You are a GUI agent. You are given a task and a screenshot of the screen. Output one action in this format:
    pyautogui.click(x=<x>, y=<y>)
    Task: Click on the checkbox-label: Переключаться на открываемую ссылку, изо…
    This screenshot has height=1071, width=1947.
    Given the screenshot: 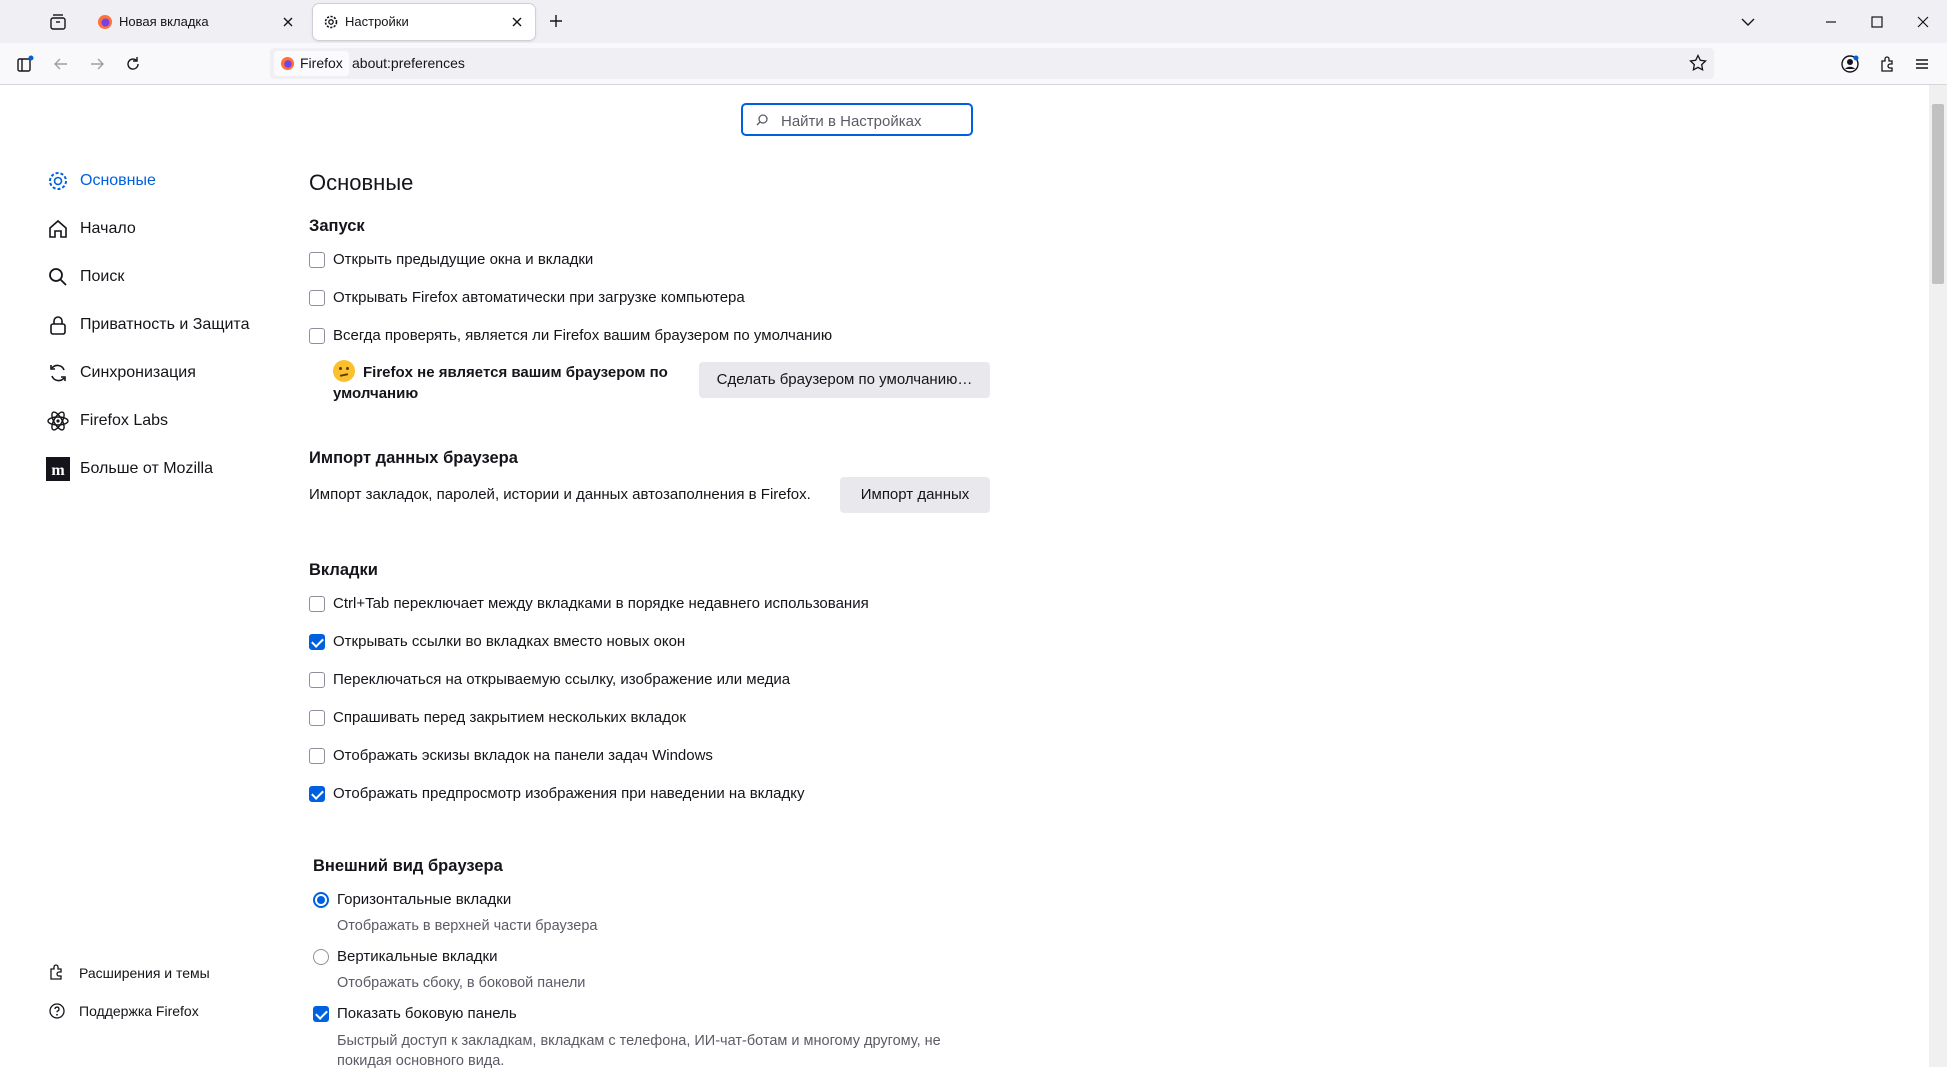 What is the action you would take?
    pyautogui.click(x=562, y=679)
    